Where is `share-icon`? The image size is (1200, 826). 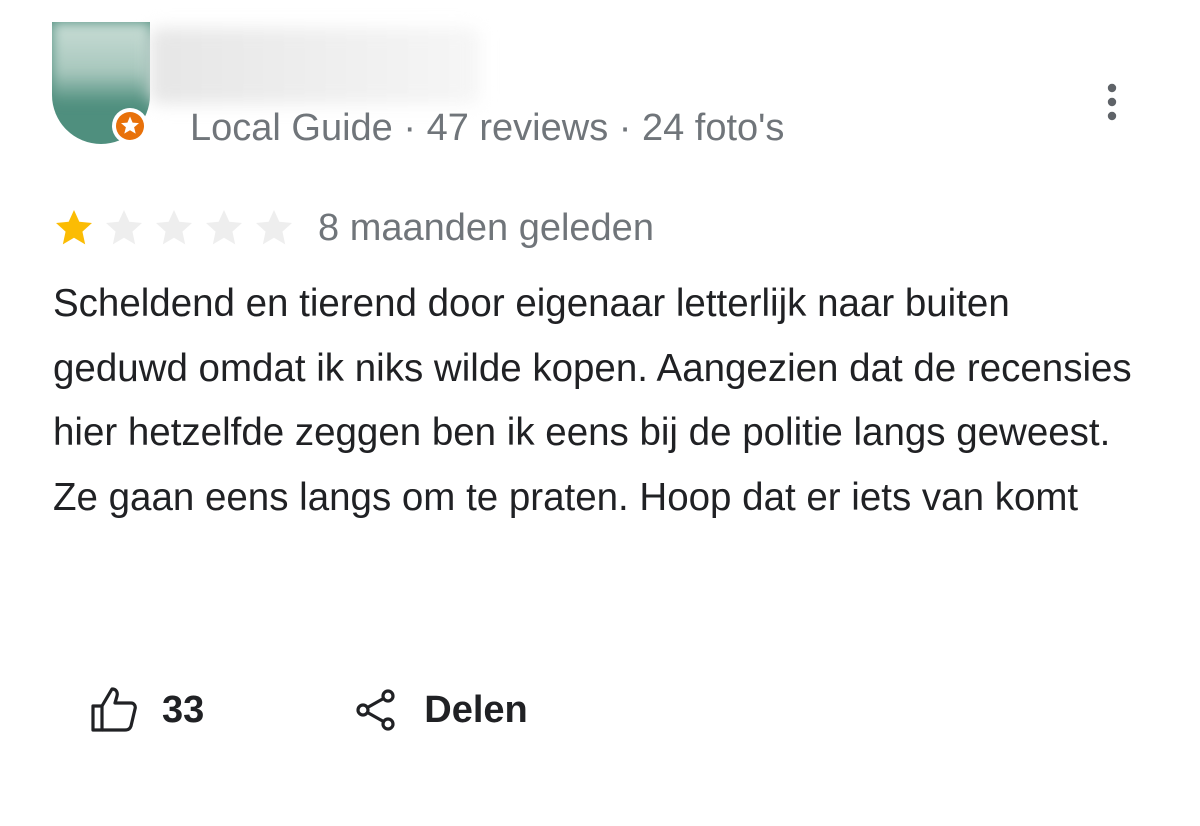 share-icon is located at coordinates (375, 710).